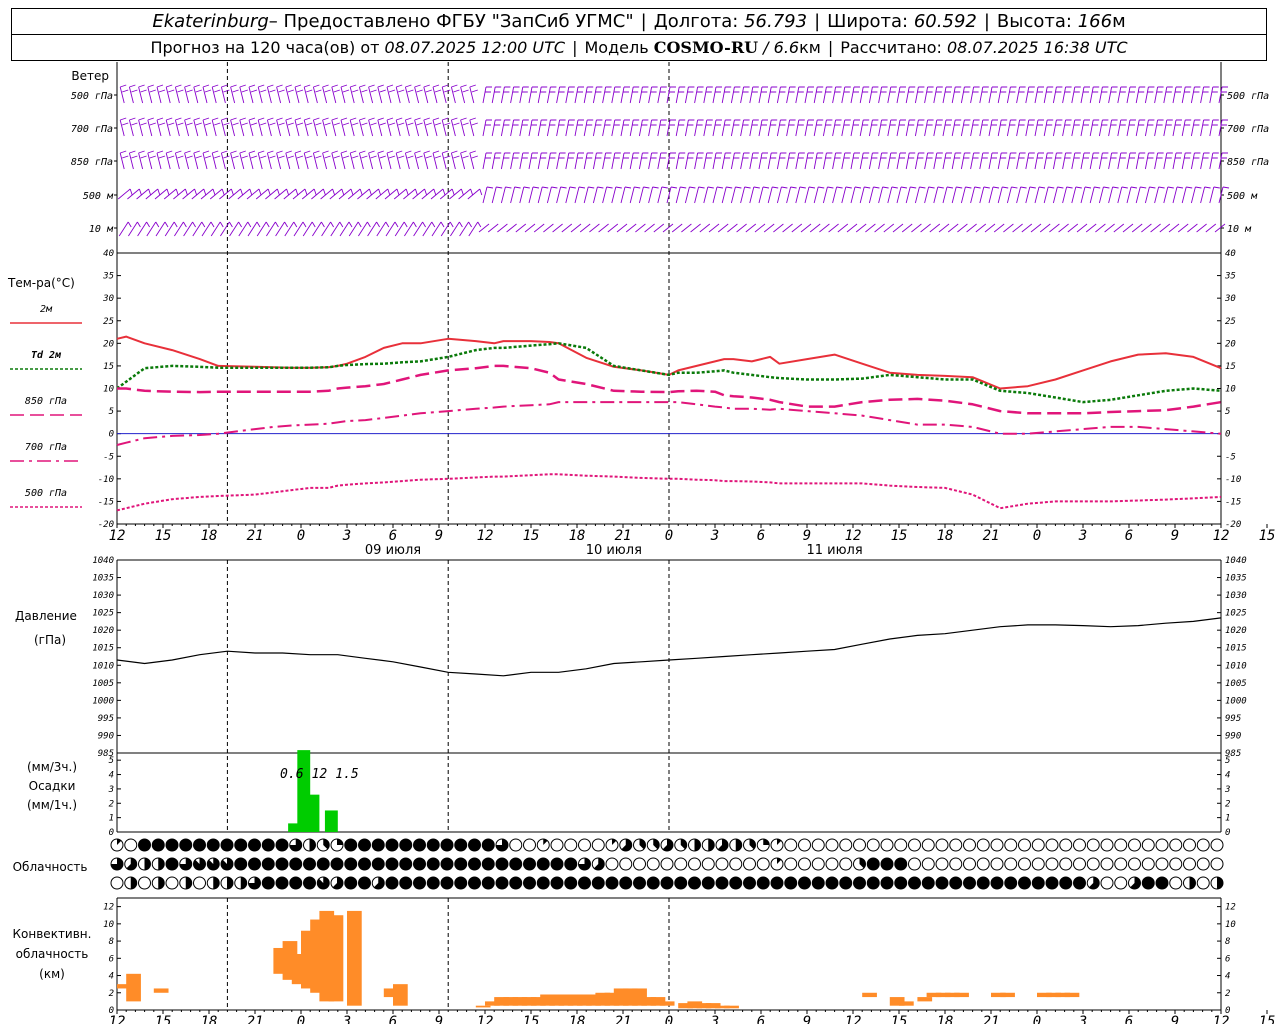 Image resolution: width=1280 pixels, height=1024 pixels. What do you see at coordinates (1129, 536) in the screenshot?
I see `time-tick-label: 6` at bounding box center [1129, 536].